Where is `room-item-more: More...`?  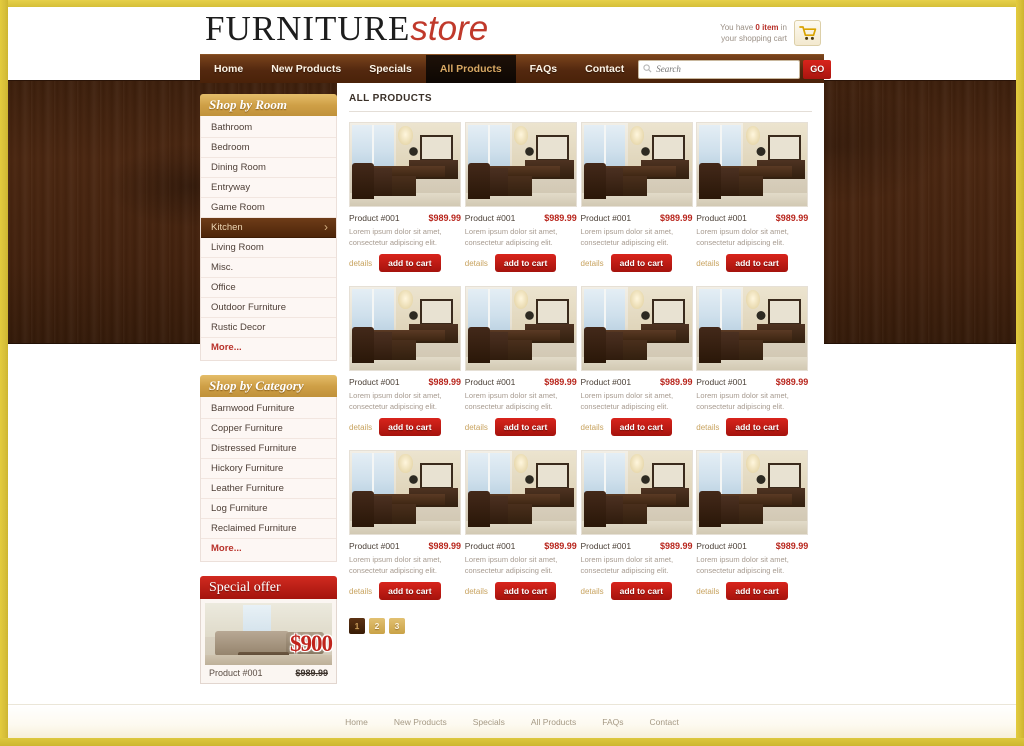
room-item-more: More... is located at coordinates (268, 347).